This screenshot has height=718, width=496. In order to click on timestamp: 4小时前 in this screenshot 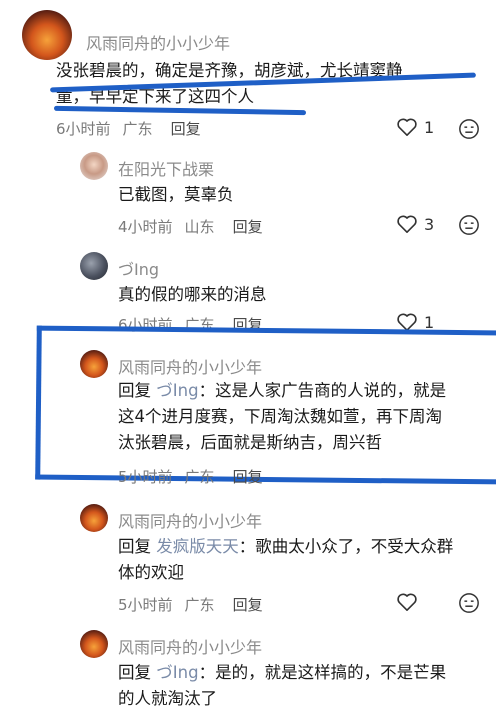, I will do `click(145, 227)`.